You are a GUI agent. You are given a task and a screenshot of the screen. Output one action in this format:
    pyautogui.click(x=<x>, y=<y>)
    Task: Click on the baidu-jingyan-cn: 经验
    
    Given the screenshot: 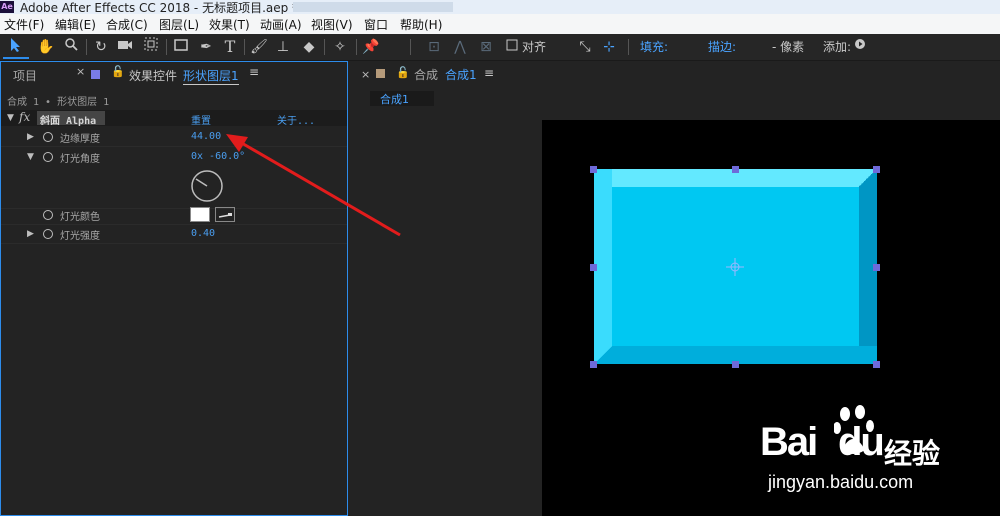 What is the action you would take?
    pyautogui.click(x=912, y=453)
    